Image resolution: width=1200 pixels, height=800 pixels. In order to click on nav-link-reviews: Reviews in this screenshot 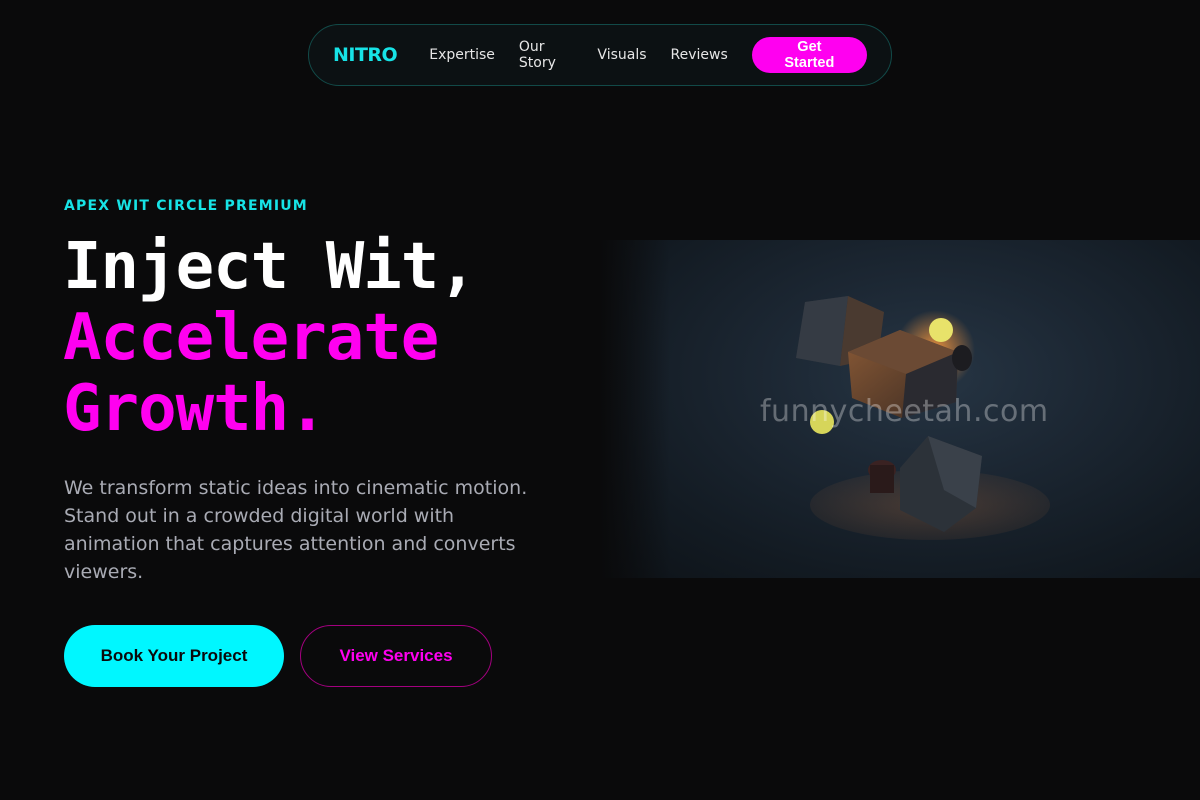, I will do `click(699, 55)`.